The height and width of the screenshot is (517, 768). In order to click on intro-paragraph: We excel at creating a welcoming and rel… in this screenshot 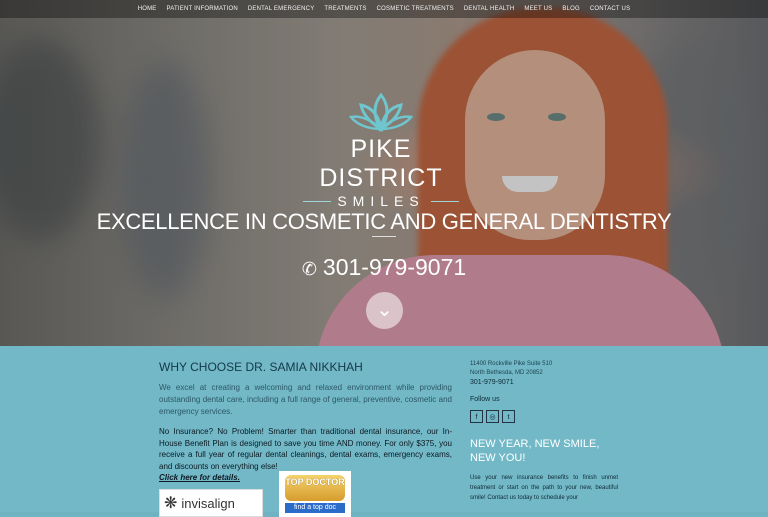, I will do `click(305, 399)`.